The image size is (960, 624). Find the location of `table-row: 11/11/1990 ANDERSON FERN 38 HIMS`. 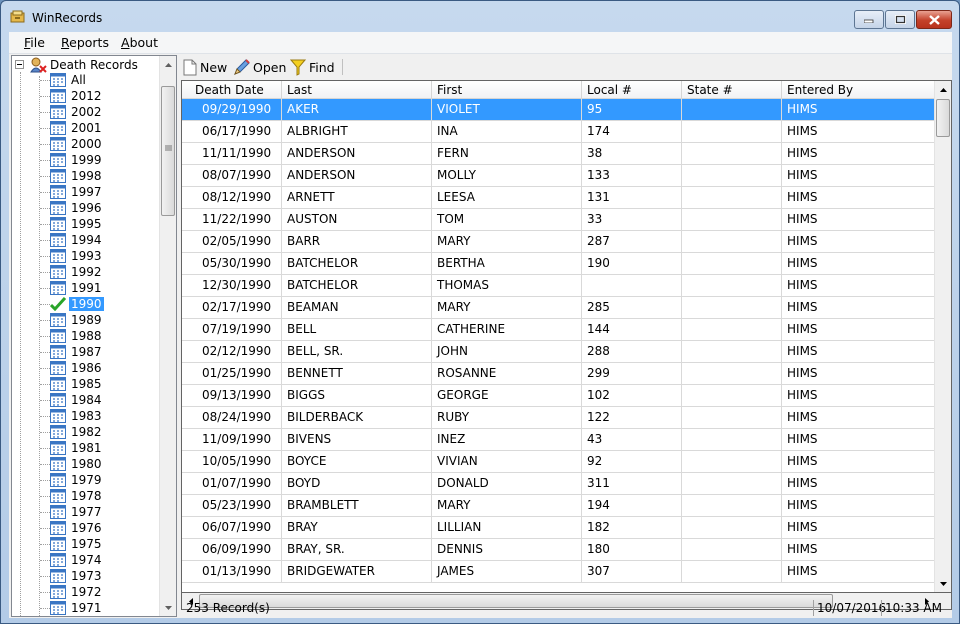

table-row: 11/11/1990 ANDERSON FERN 38 HIMS is located at coordinates (558, 154).